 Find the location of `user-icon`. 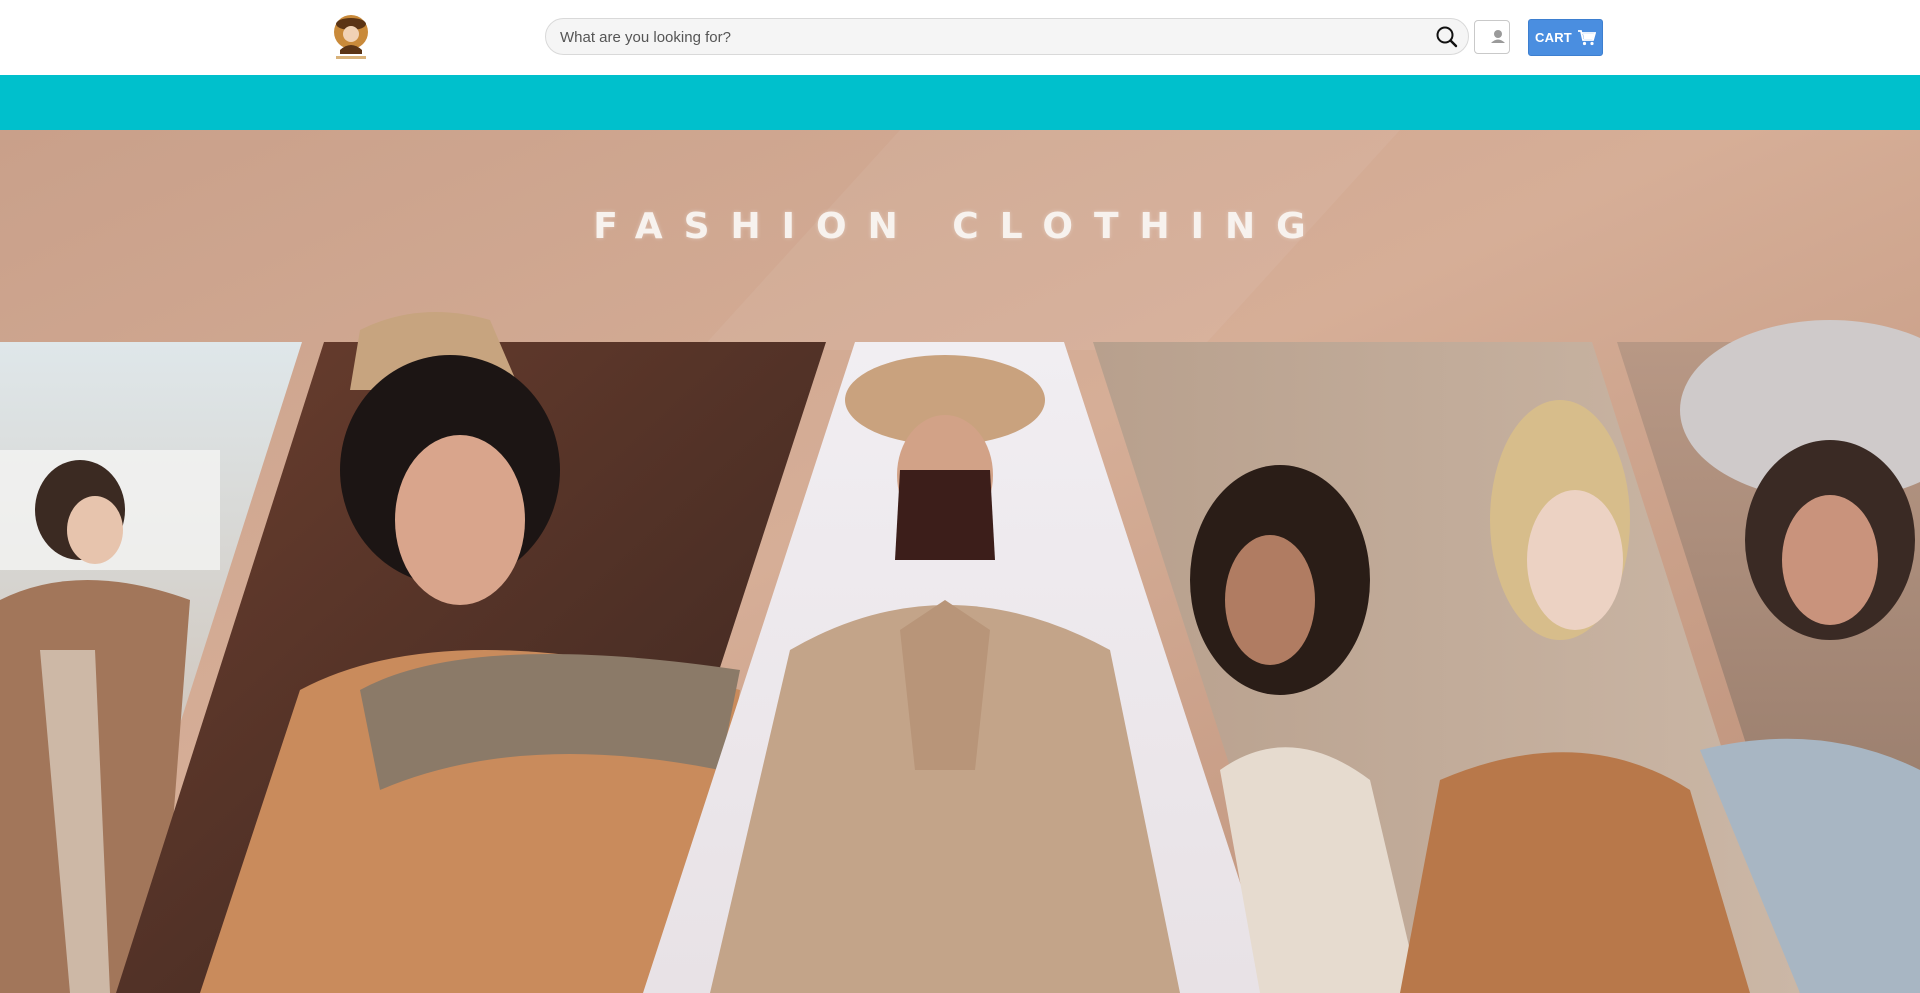

user-icon is located at coordinates (1498, 36).